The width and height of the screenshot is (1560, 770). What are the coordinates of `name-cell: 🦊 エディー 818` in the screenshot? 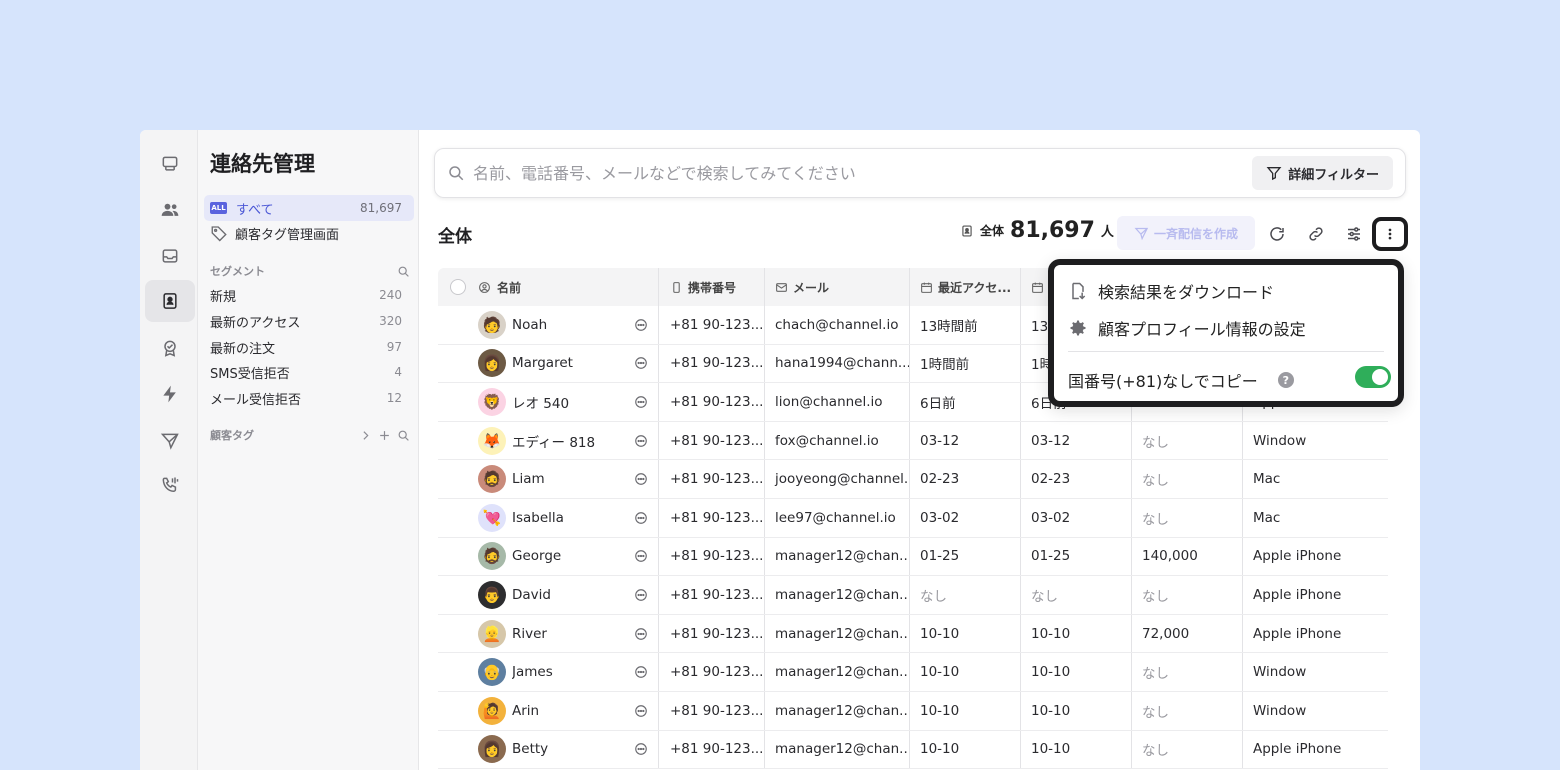 It's located at (568, 440).